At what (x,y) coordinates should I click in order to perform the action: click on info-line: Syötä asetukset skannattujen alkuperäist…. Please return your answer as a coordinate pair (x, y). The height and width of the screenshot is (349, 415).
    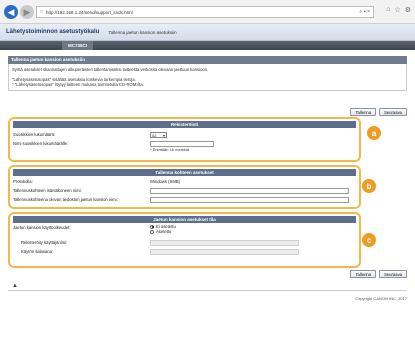
    Looking at the image, I should click on (110, 69).